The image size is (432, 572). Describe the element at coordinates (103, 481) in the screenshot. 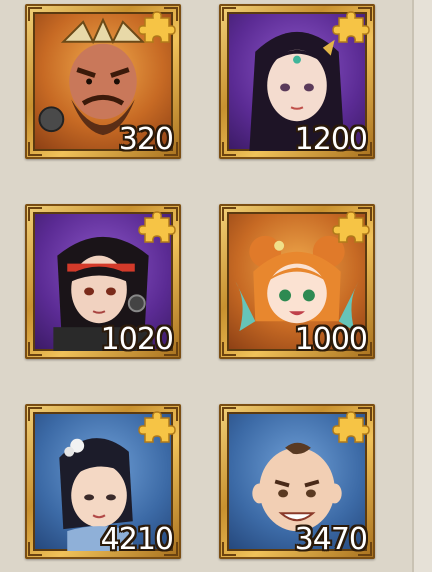

I see `hero-card-lady-with-flower-hairpin: 4210` at that location.